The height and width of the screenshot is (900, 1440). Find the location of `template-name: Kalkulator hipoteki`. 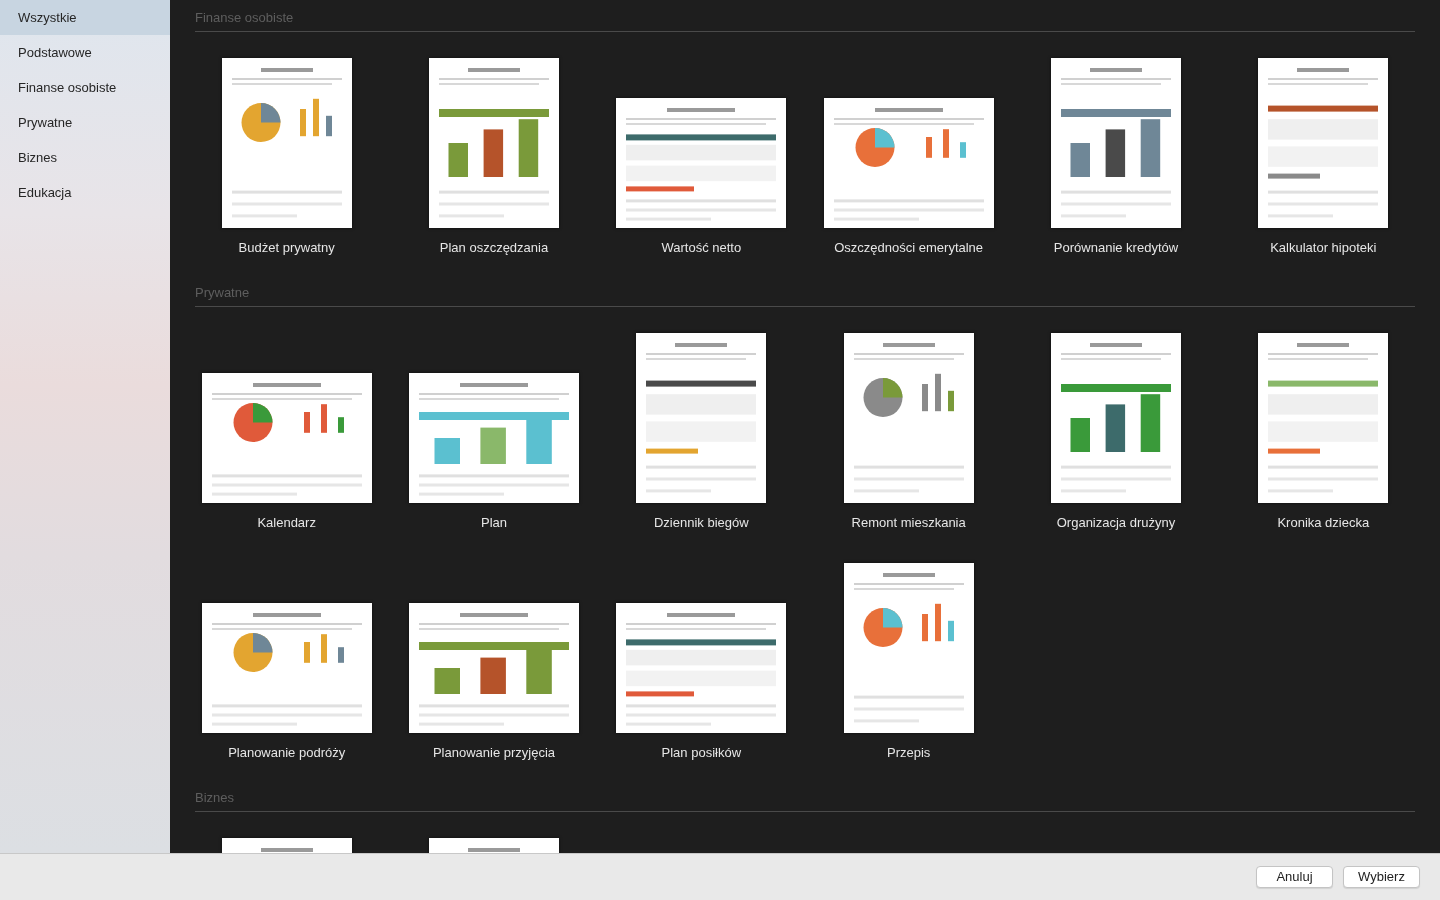

template-name: Kalkulator hipoteki is located at coordinates (1323, 248).